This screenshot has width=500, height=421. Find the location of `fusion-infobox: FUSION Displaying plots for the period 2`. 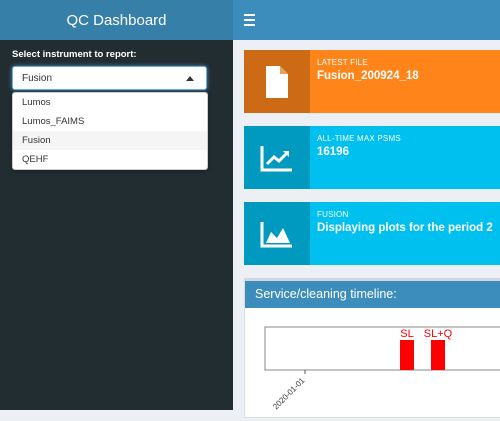

fusion-infobox: FUSION Displaying plots for the period 2 is located at coordinates (372, 233).